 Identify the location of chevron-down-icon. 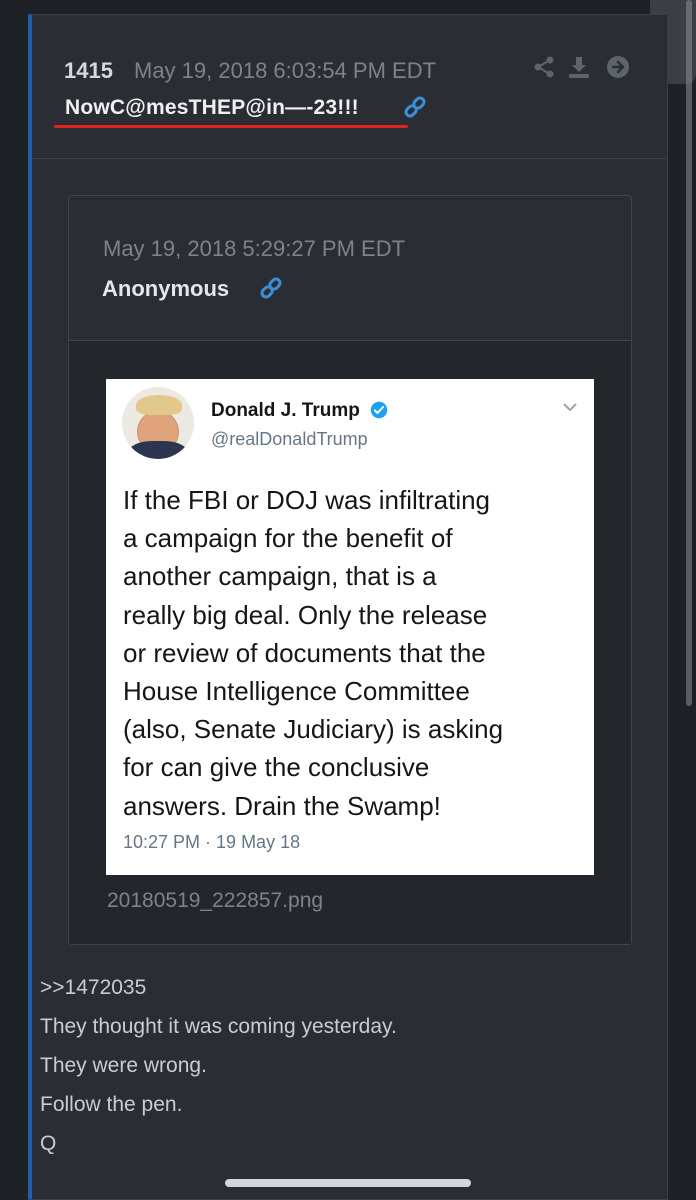
(570, 407).